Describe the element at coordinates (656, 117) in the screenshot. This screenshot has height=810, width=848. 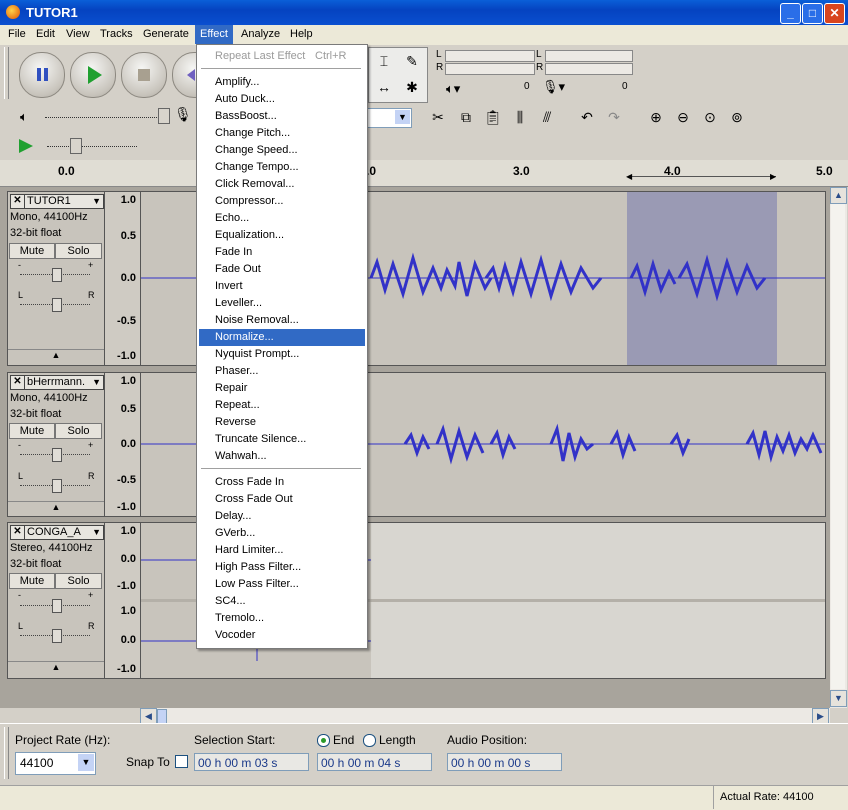
I see `zoom-in-icon: ⊕` at that location.